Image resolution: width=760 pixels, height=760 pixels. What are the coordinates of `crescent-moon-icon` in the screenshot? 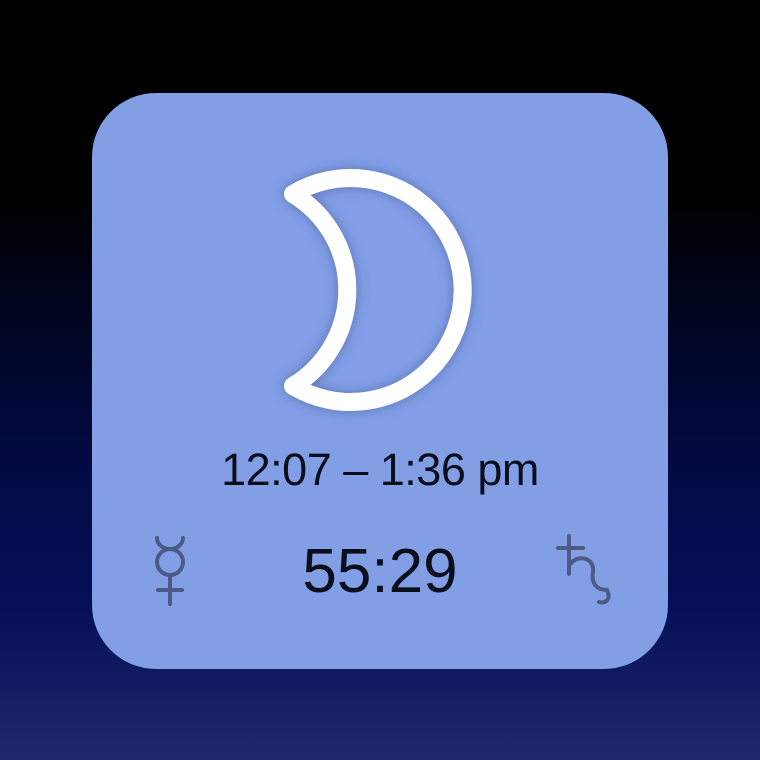 It's located at (383, 290).